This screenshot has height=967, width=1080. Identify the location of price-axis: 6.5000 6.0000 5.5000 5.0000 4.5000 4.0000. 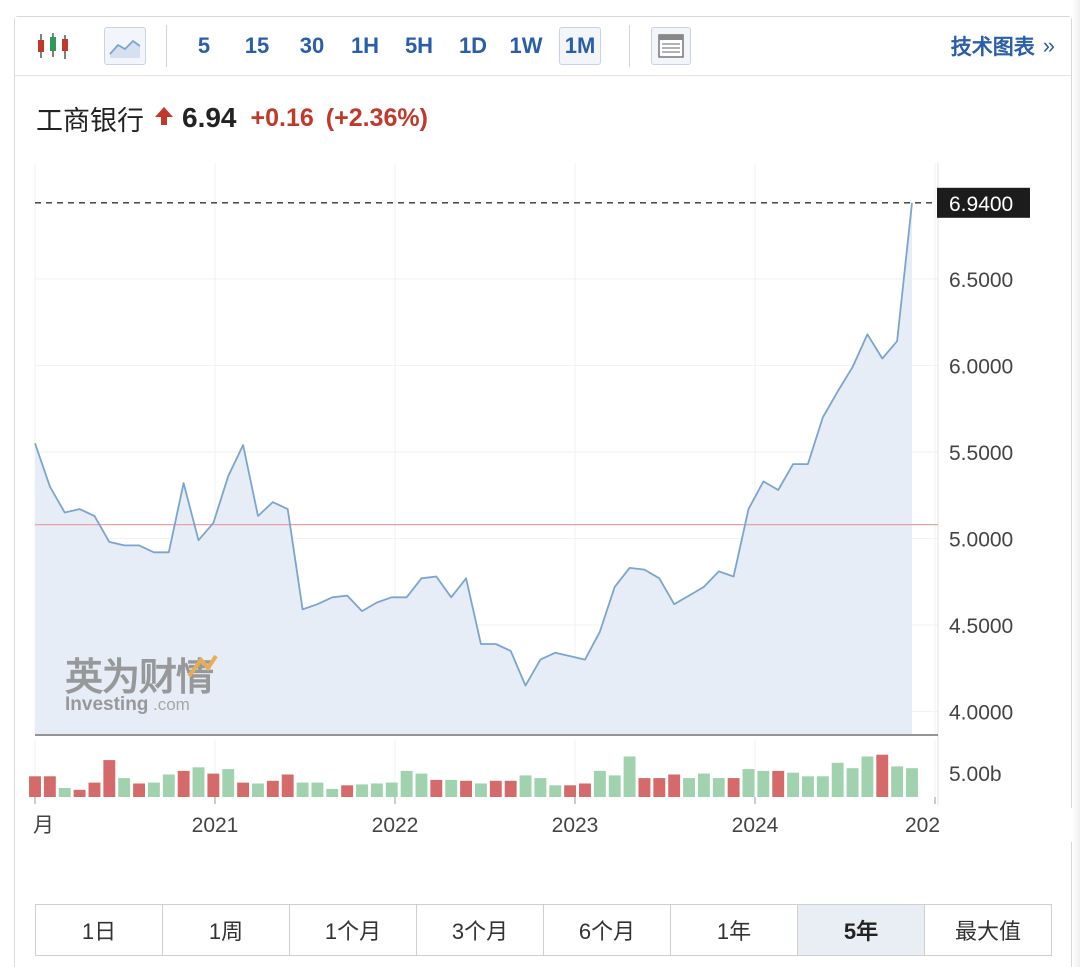
(981, 497).